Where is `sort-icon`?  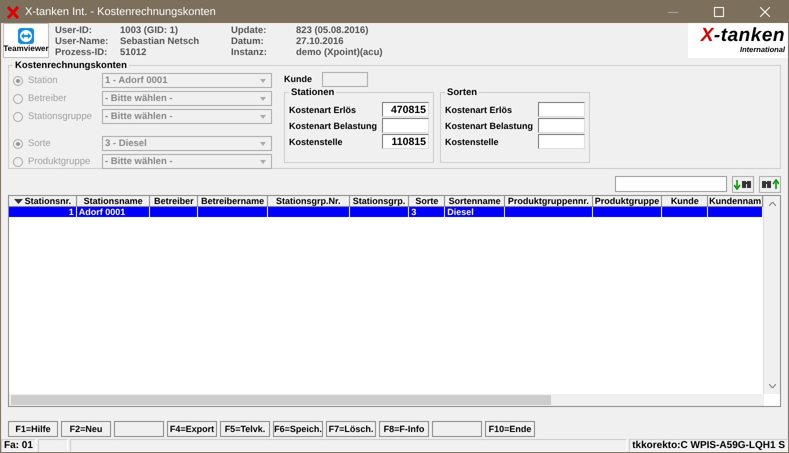 sort-icon is located at coordinates (18, 201).